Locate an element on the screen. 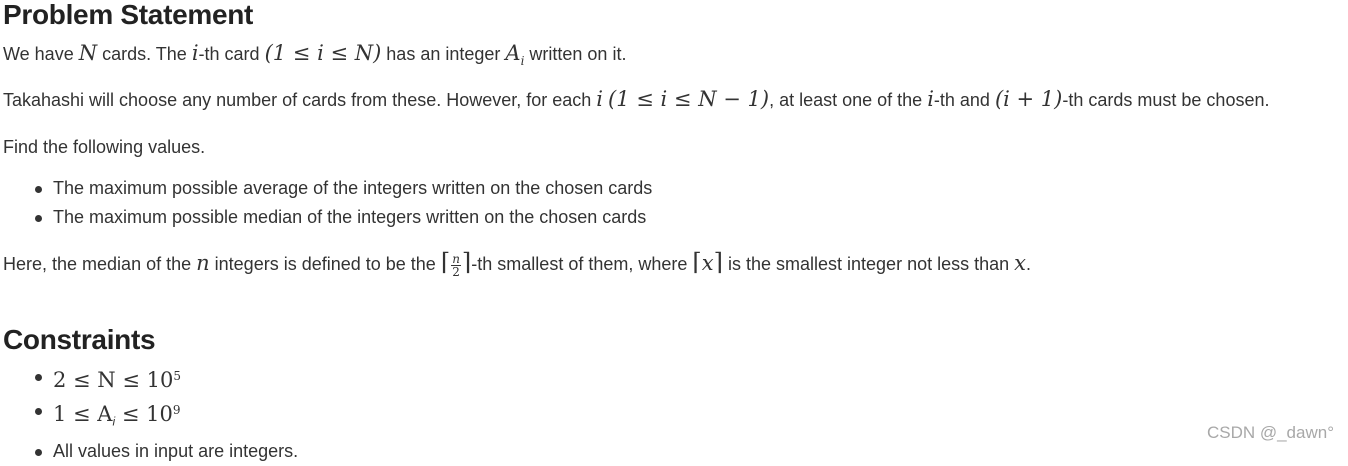 This screenshot has height=466, width=1348. math-sup: 9 is located at coordinates (176, 410).